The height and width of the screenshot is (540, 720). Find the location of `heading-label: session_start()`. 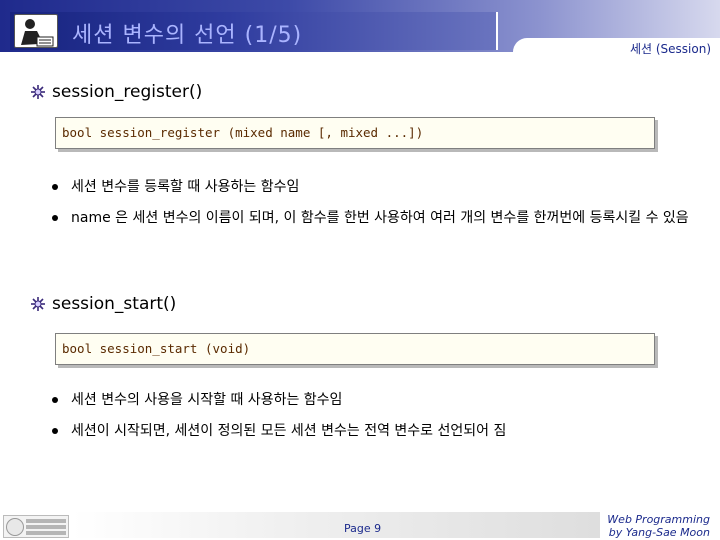

heading-label: session_start() is located at coordinates (114, 304).